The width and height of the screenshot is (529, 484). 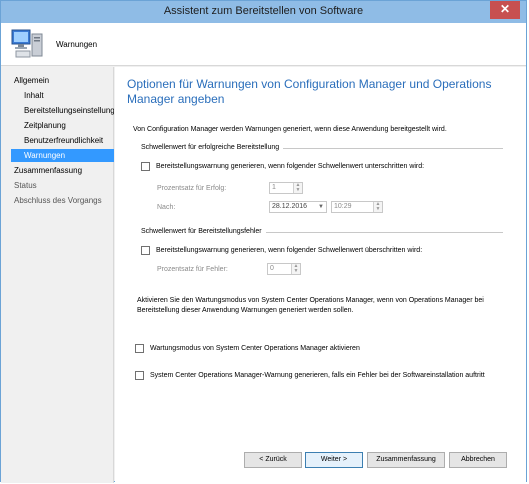 What do you see at coordinates (77, 44) in the screenshot?
I see `header-title: Warnungen` at bounding box center [77, 44].